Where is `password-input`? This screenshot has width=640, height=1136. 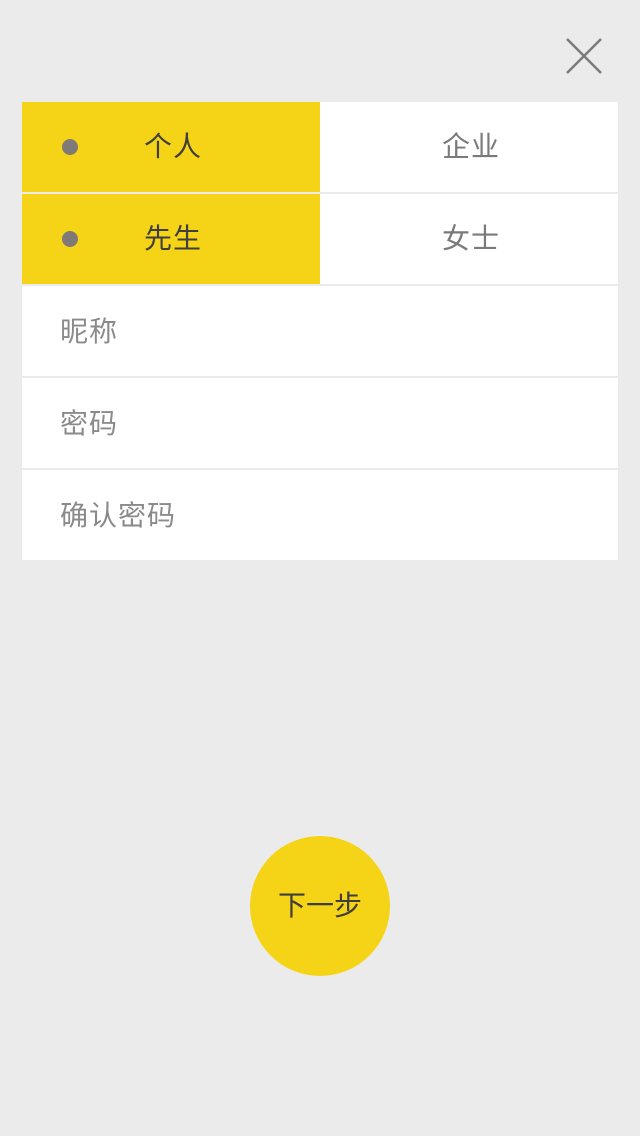 password-input is located at coordinates (320, 423).